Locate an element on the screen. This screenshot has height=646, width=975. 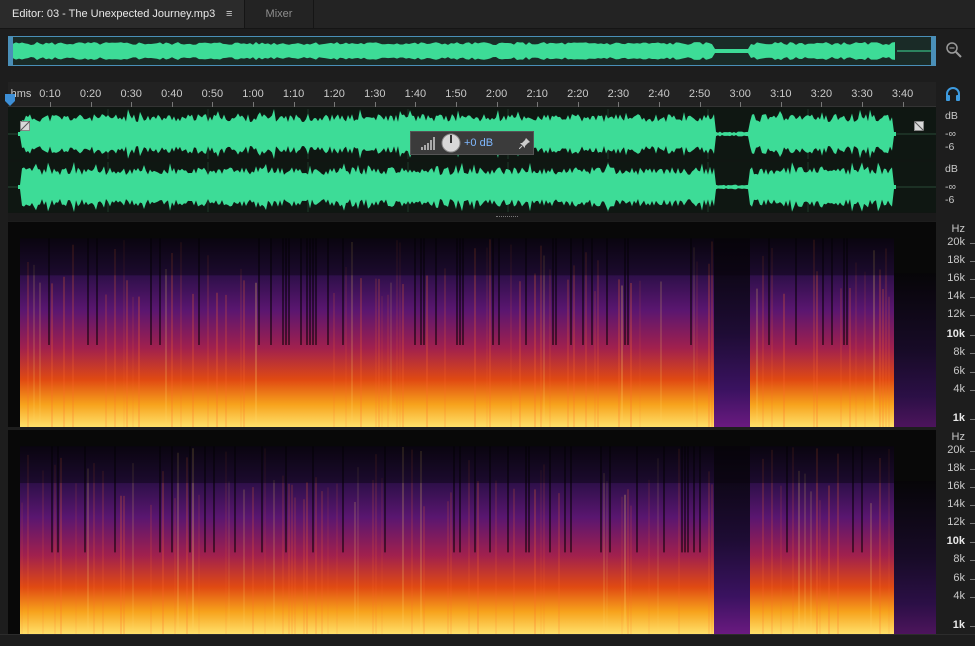
level-meter-icon is located at coordinates (428, 143).